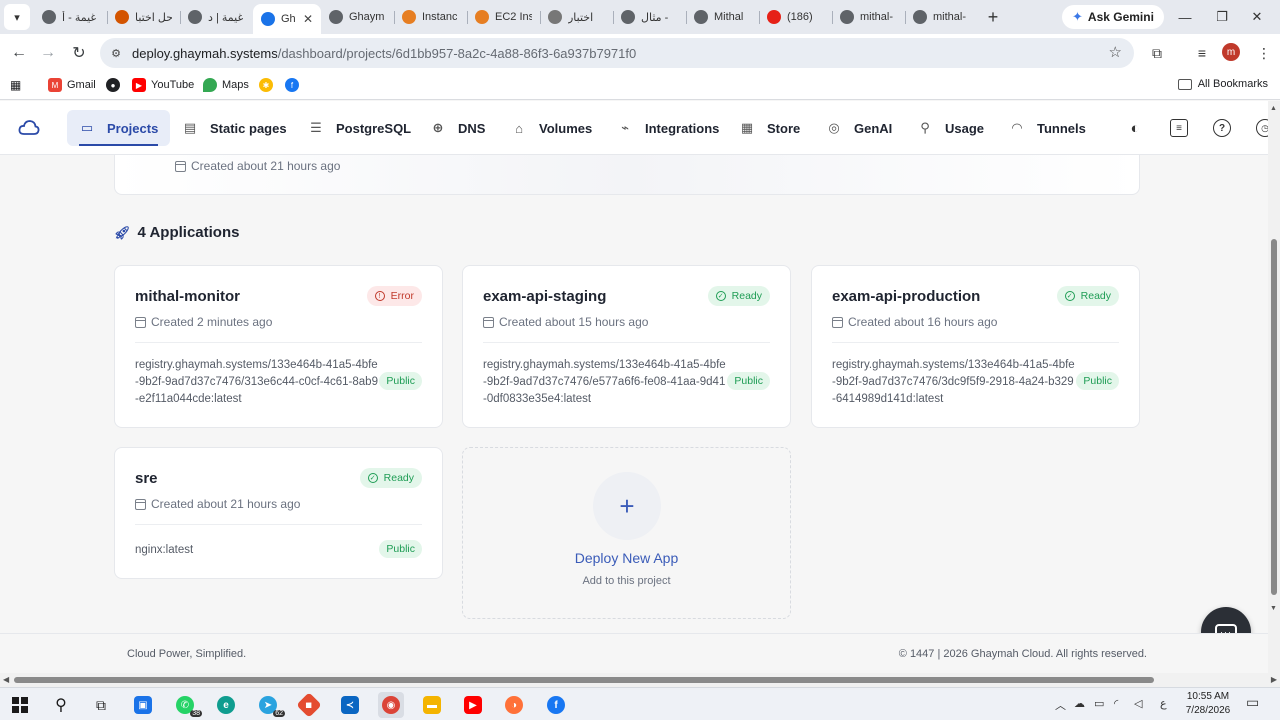 This screenshot has height=720, width=1280. I want to click on ask-gemini-button: ✦ Ask Gemini, so click(1113, 17).